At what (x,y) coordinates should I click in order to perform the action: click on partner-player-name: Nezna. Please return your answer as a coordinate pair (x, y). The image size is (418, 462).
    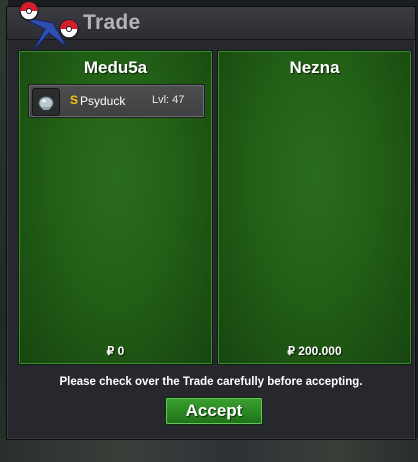
    Looking at the image, I should click on (314, 67).